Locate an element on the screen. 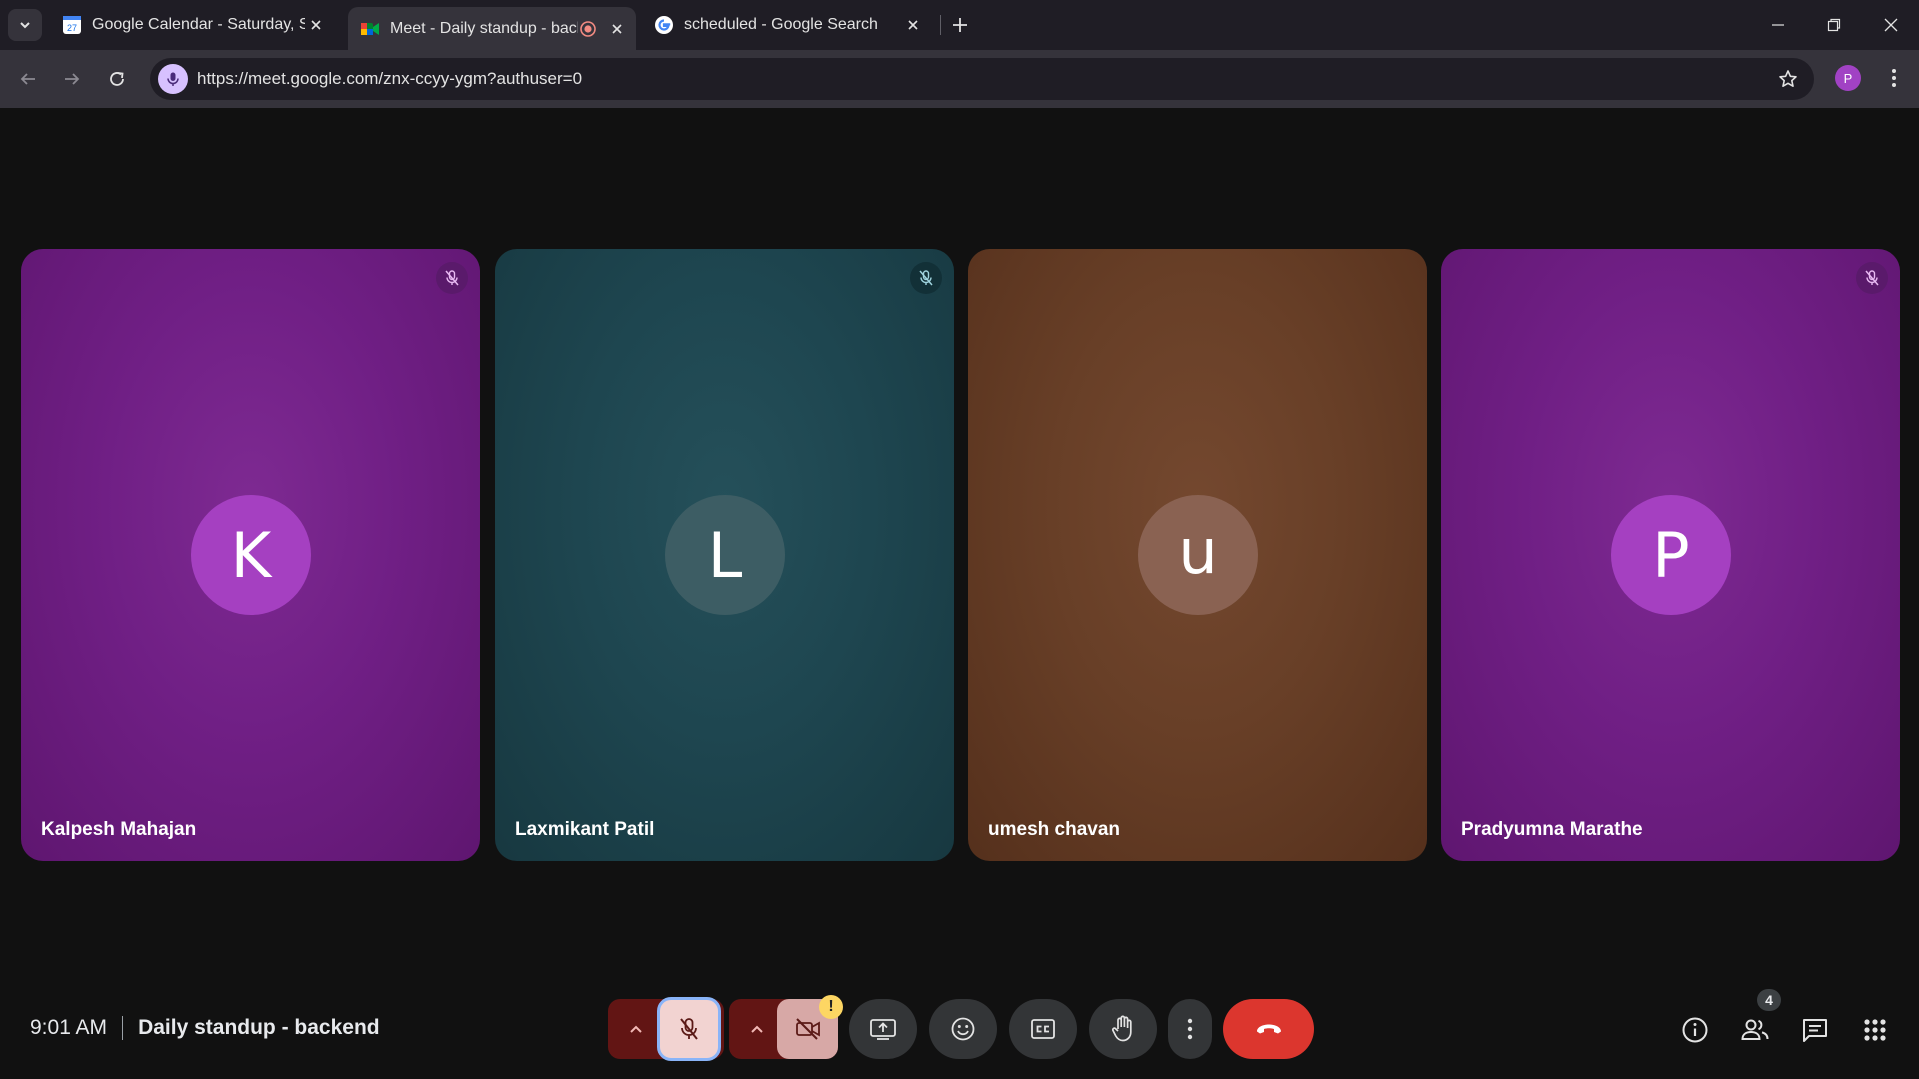 Image resolution: width=1919 pixels, height=1079 pixels. recording-icon is located at coordinates (588, 29).